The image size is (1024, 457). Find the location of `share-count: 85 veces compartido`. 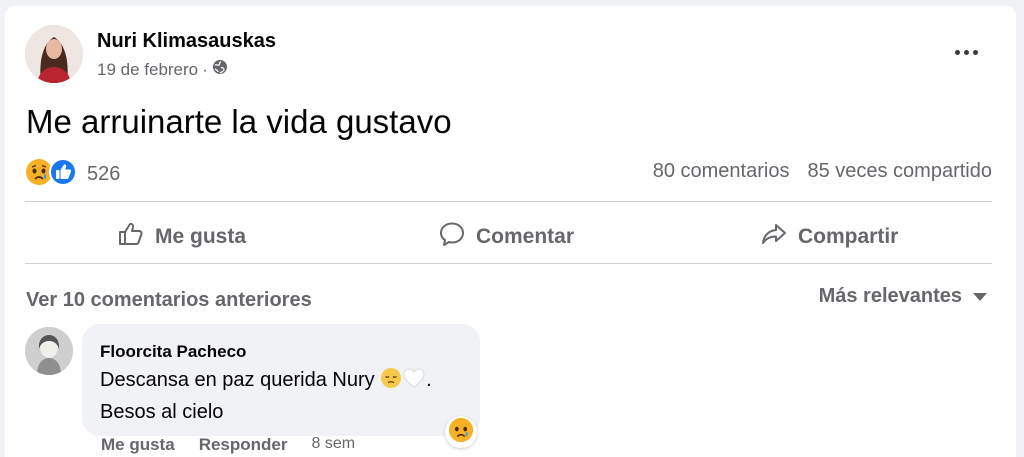

share-count: 85 veces compartido is located at coordinates (899, 171).